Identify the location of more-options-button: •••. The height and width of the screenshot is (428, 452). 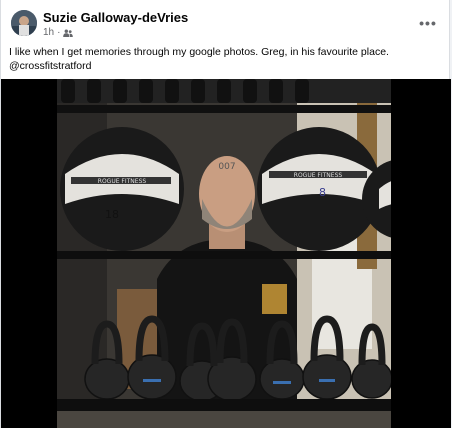
(428, 23).